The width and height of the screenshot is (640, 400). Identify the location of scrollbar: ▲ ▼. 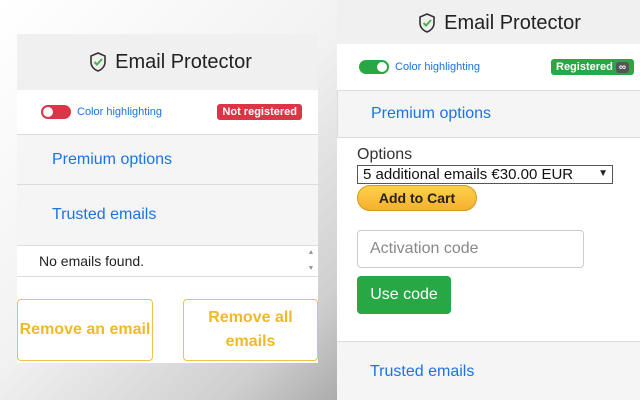
(311, 261).